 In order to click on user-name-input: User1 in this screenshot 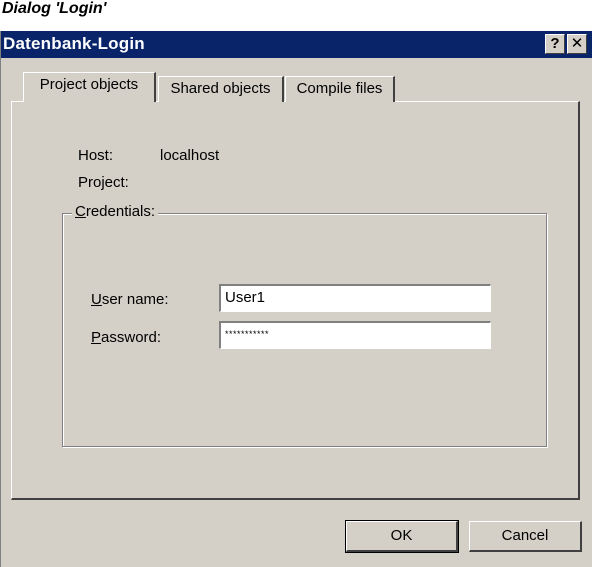, I will do `click(355, 298)`.